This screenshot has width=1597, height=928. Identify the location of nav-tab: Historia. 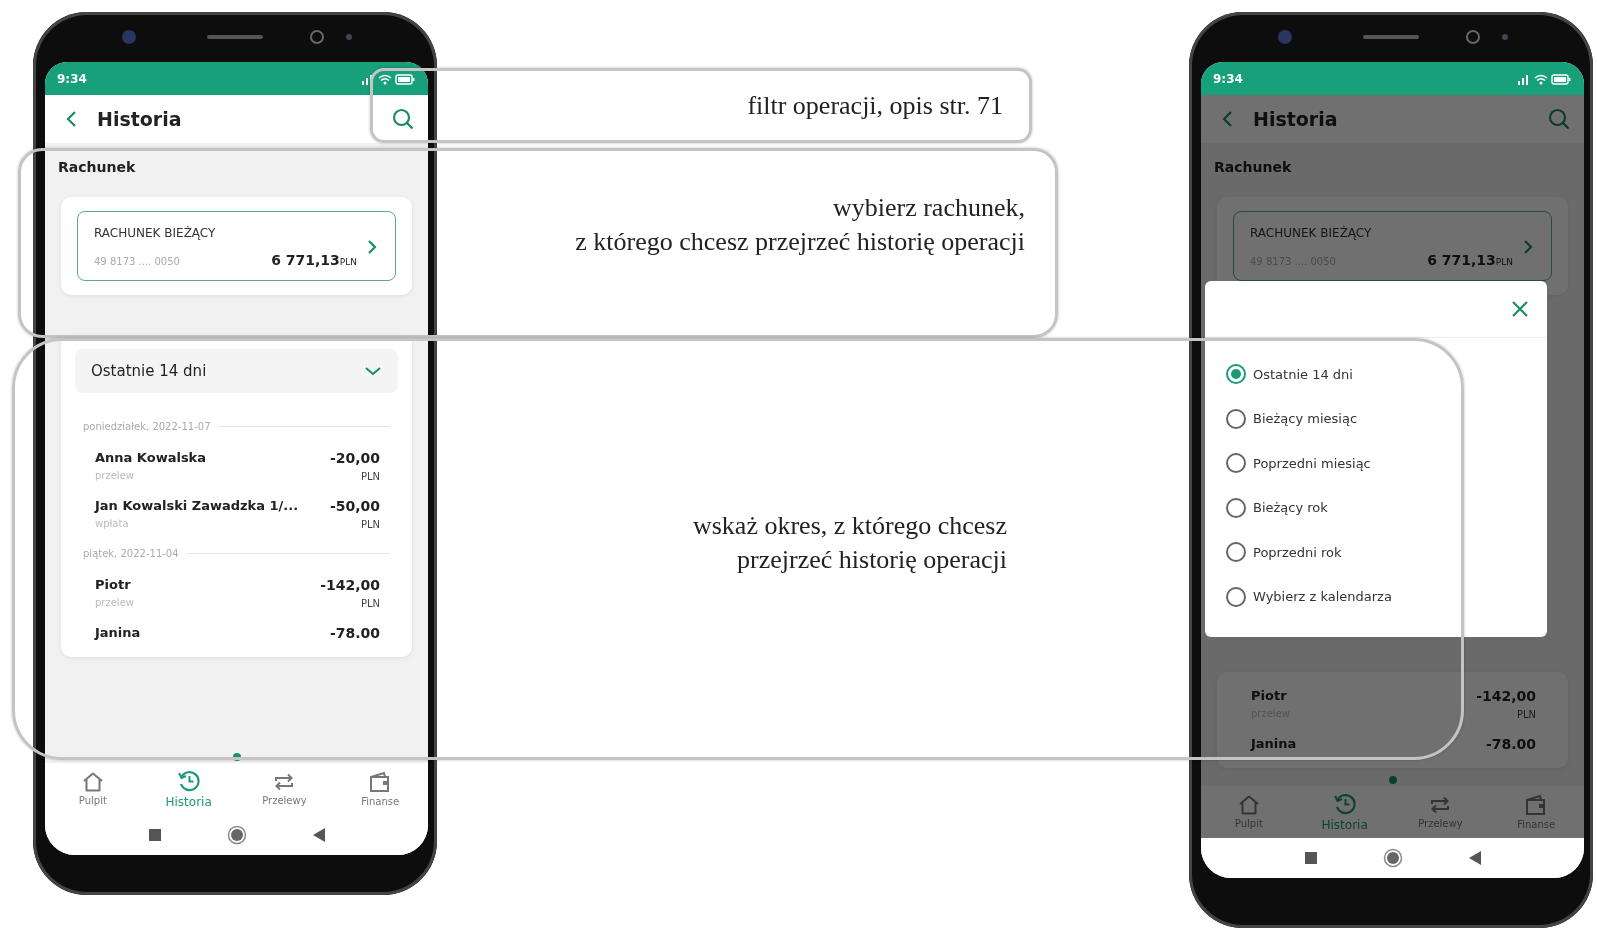
(188, 789).